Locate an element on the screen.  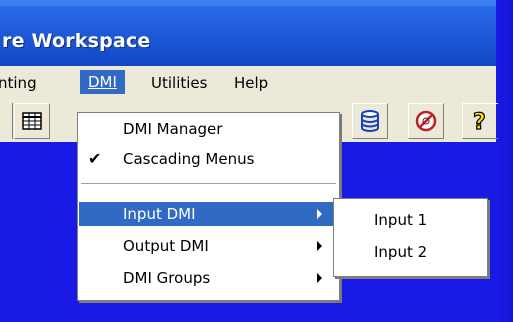
window-title: re Workspace is located at coordinates (76, 41).